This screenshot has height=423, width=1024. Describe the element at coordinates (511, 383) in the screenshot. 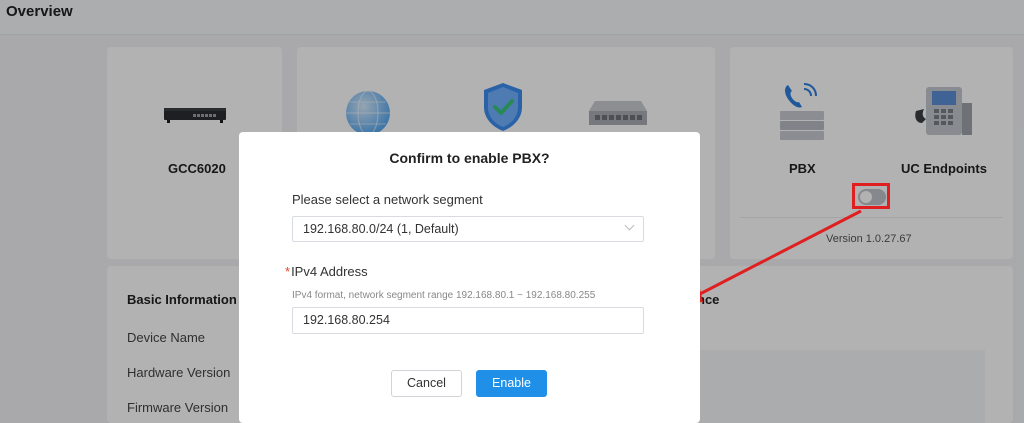

I see `enable-button: Enable` at that location.